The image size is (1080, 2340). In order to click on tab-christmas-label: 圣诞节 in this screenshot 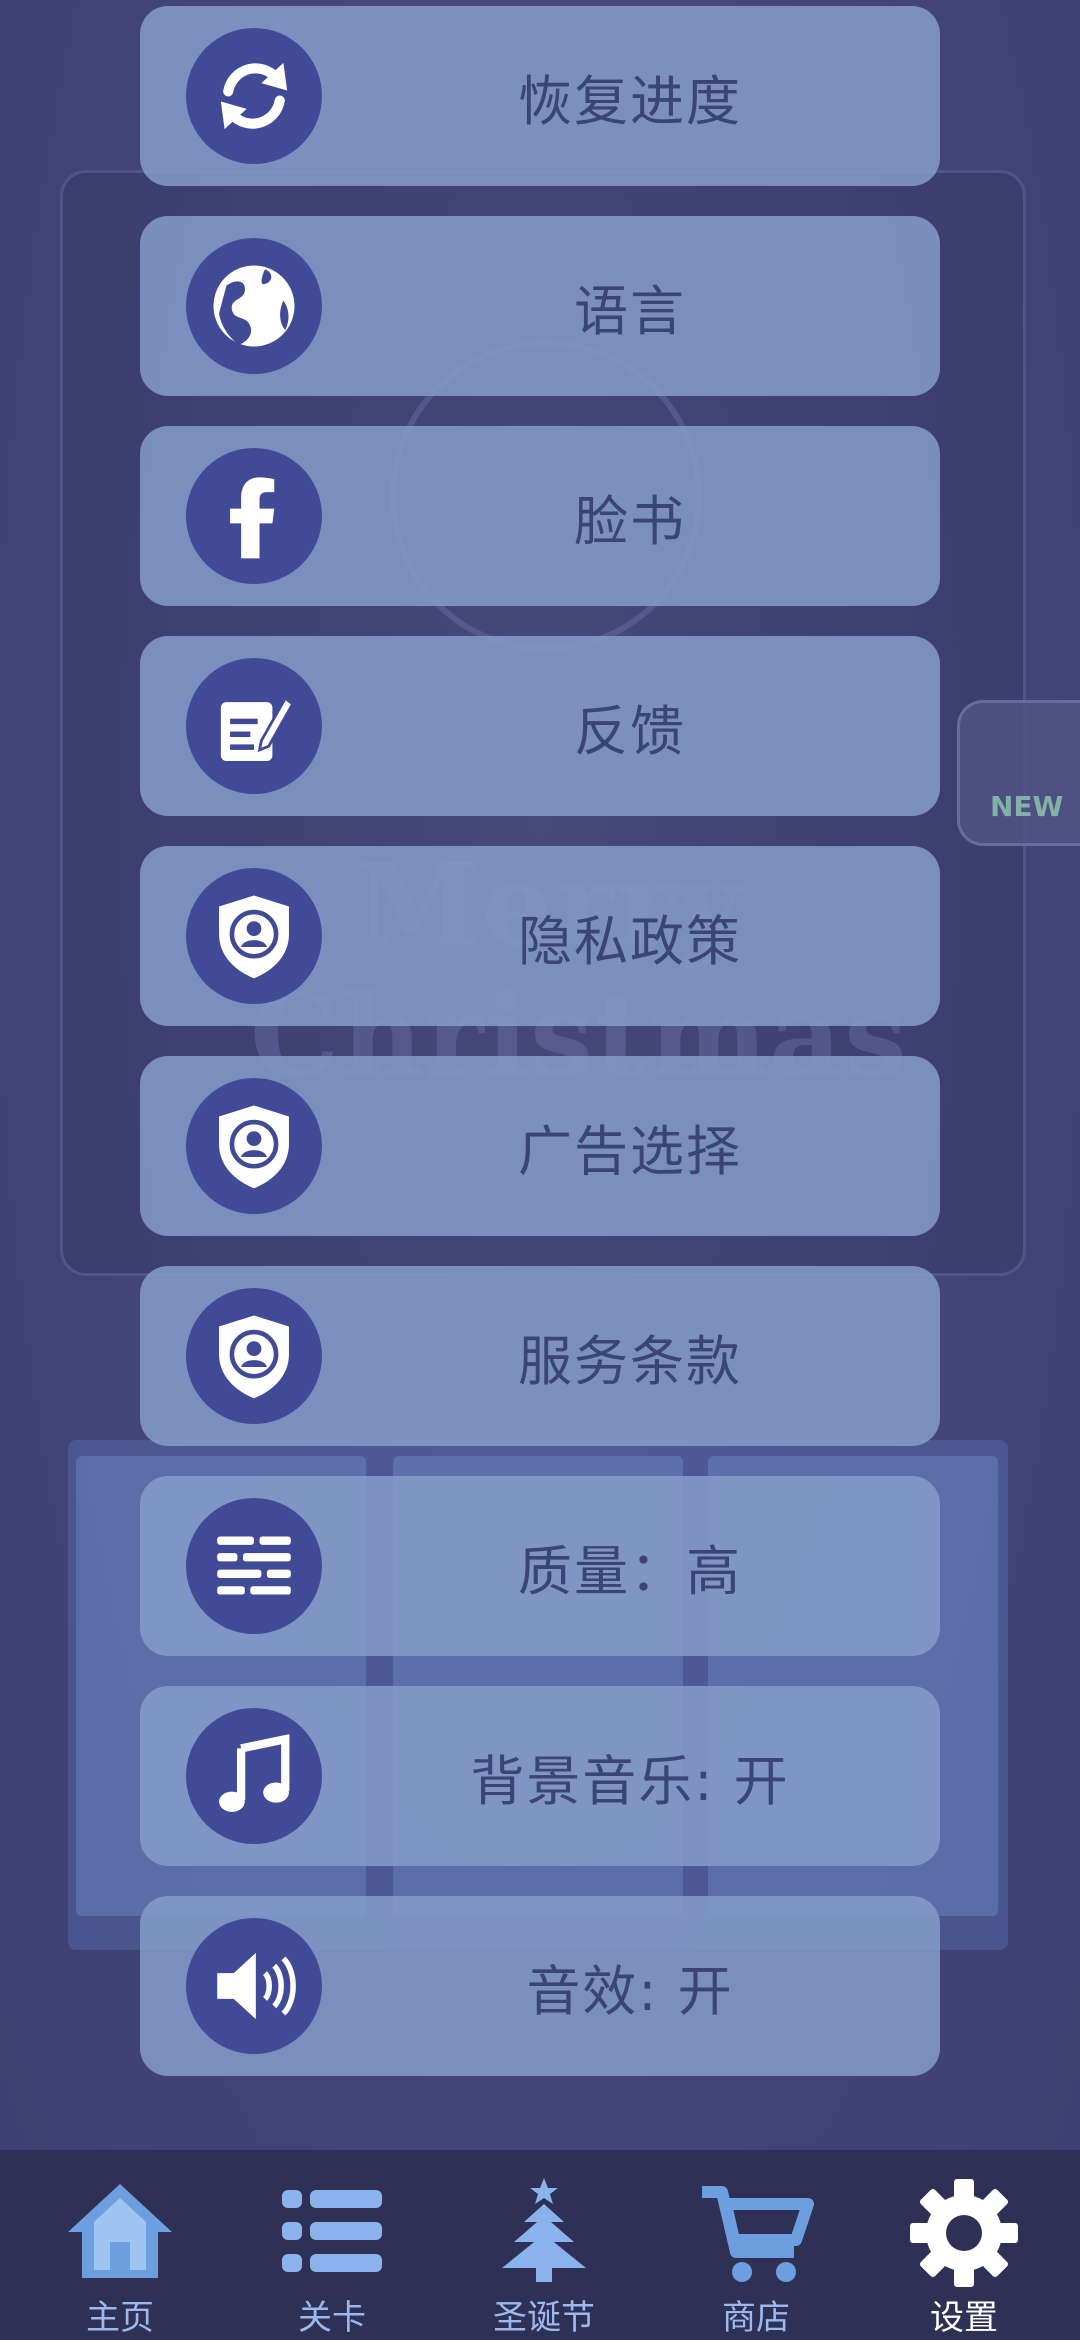, I will do `click(544, 2318)`.